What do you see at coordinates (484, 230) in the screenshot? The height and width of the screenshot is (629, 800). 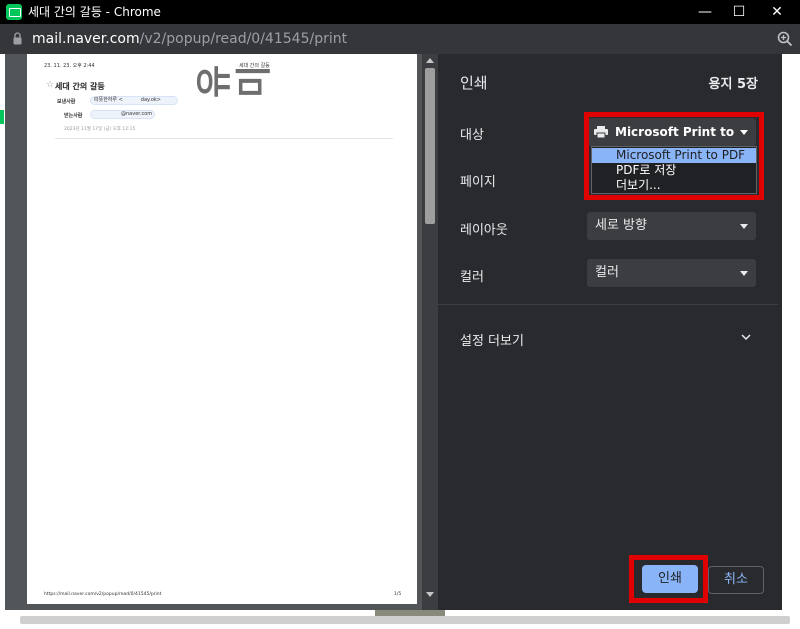 I see `layout-label: 레이아웃` at bounding box center [484, 230].